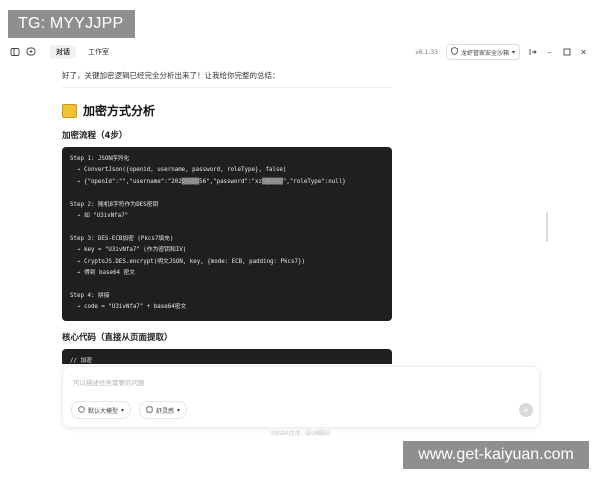 This screenshot has width=600, height=480. I want to click on title-bar: 对话 工作室 v6.1.33 龙虾管家安全沙箱 ▾ – ✕, so click(300, 52).